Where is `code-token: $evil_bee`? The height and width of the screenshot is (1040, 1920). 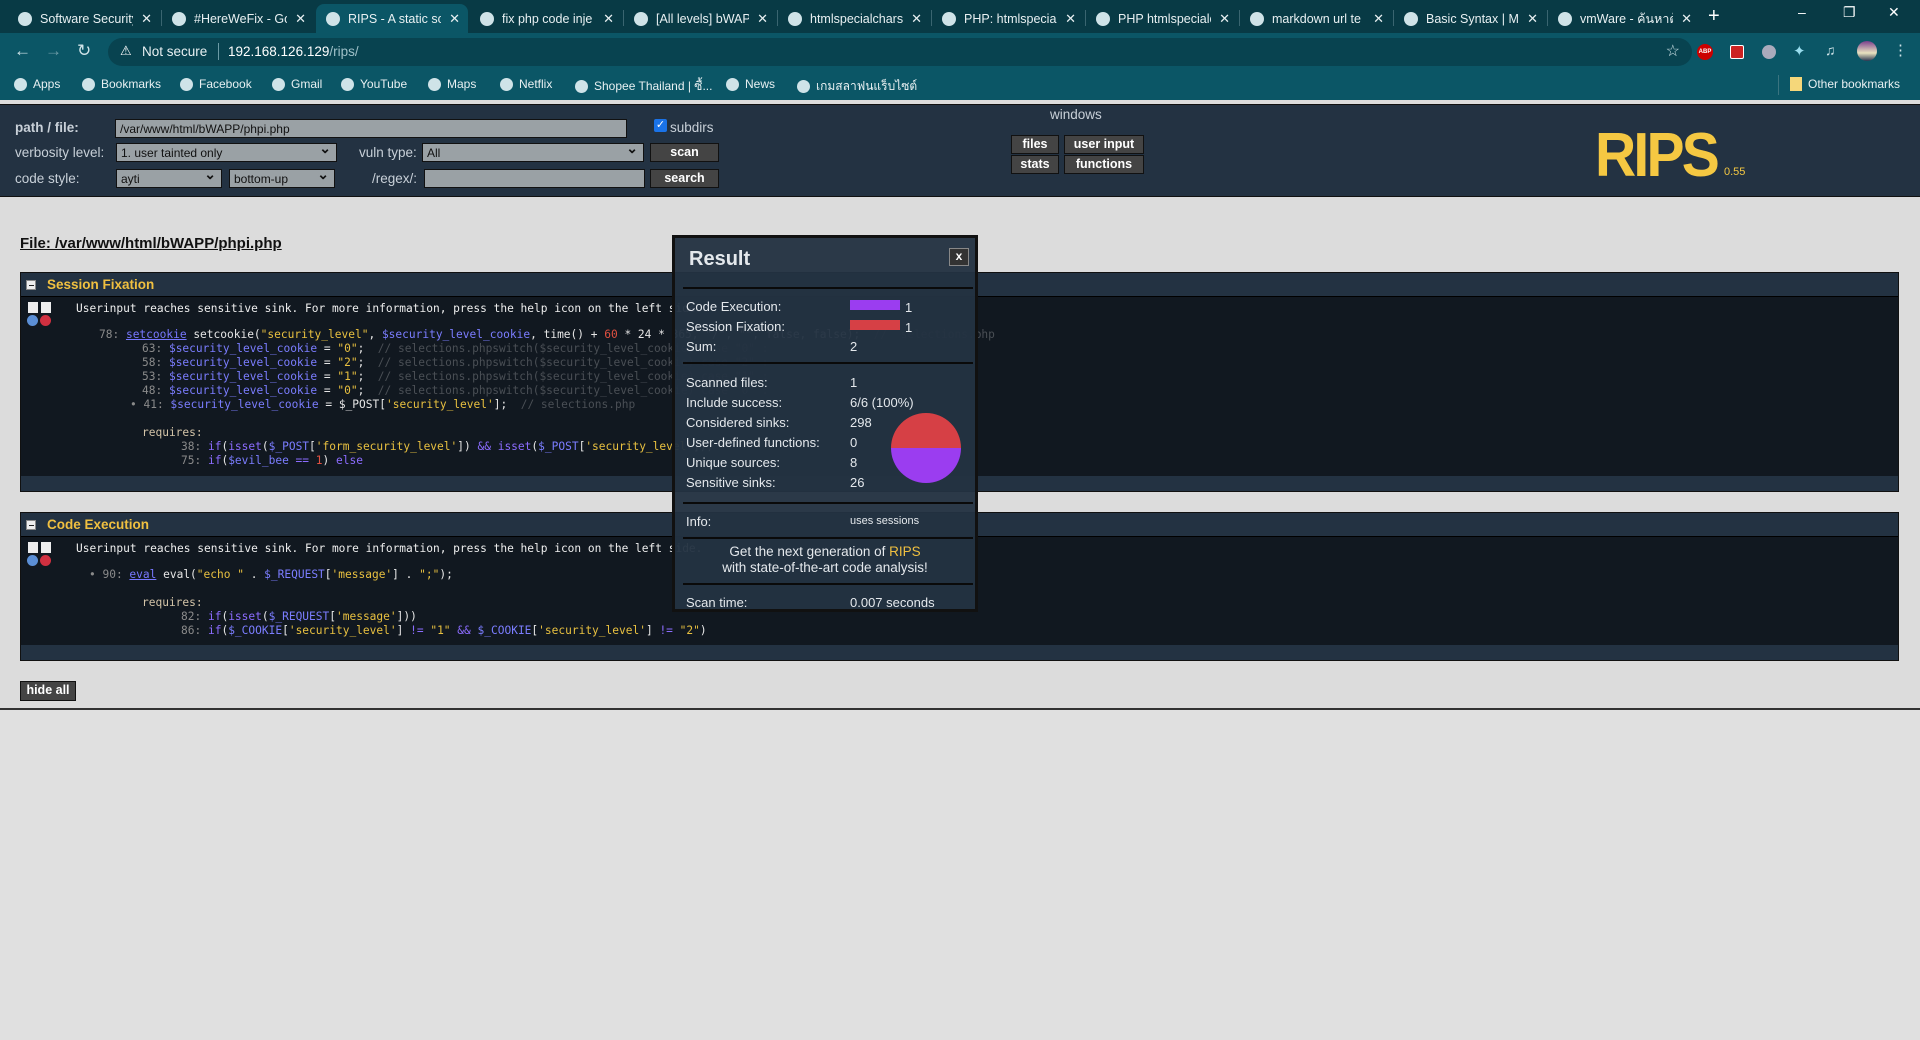
code-token: $evil_bee is located at coordinates (258, 460).